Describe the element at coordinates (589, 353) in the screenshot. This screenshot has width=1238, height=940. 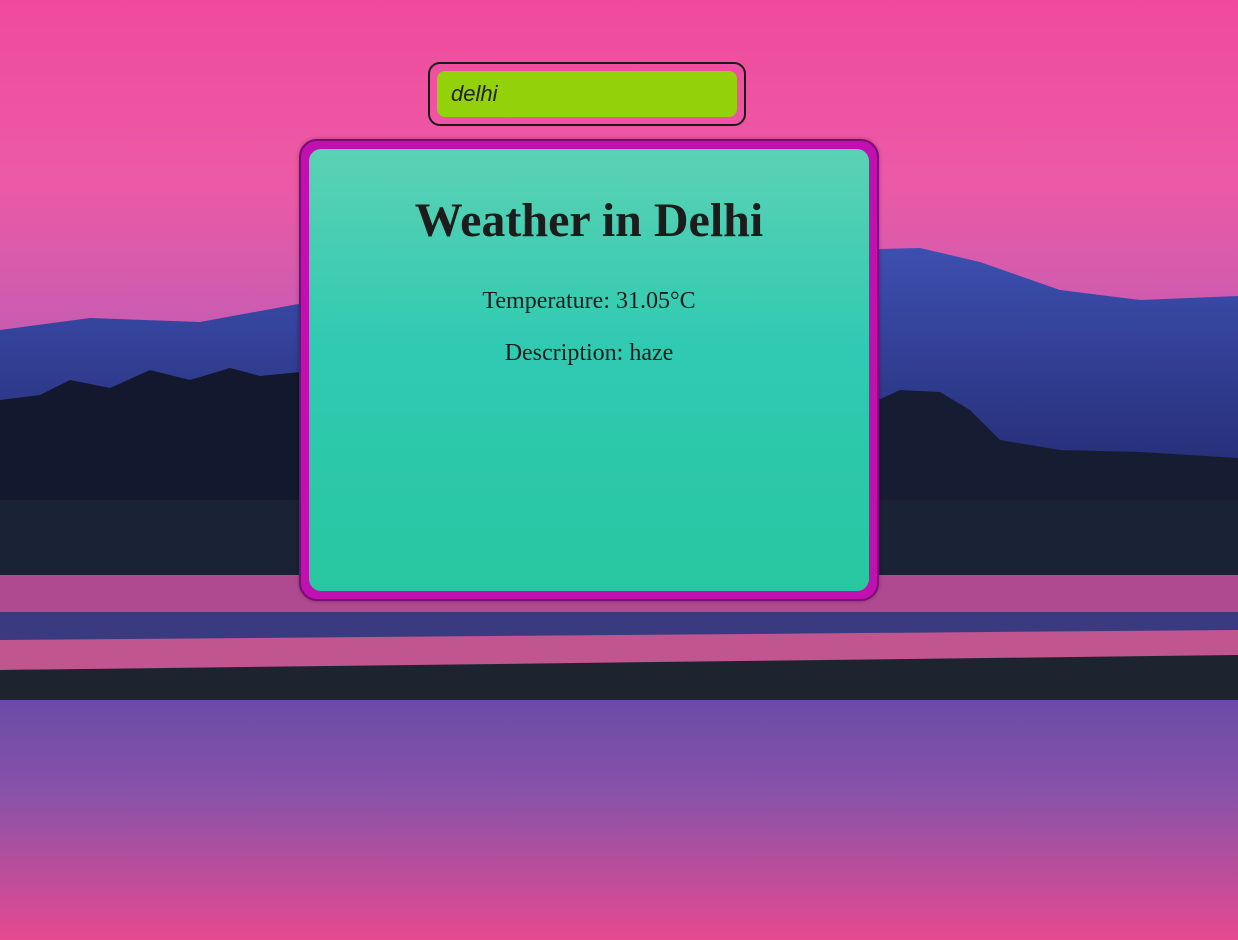
I see `description-text: Description: haze` at that location.